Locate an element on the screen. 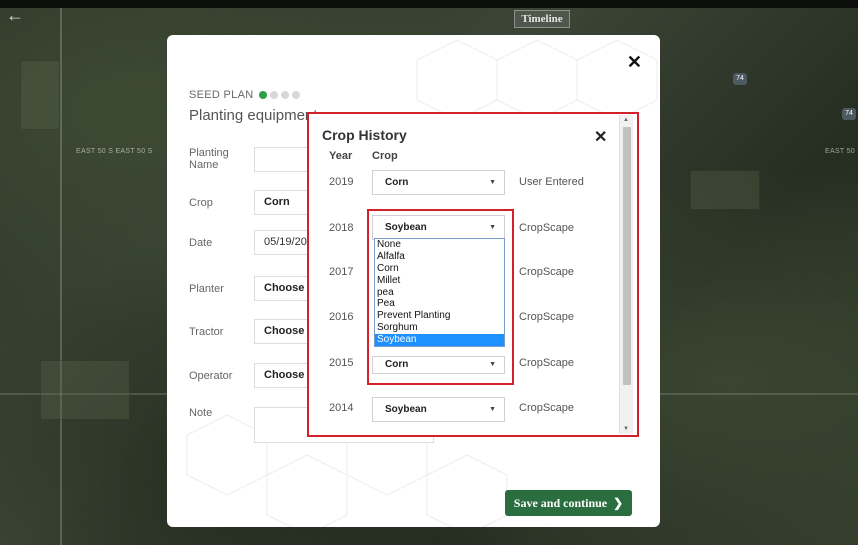 The width and height of the screenshot is (858, 545). road-label: EAST 50 S EAST 50 S is located at coordinates (114, 151).